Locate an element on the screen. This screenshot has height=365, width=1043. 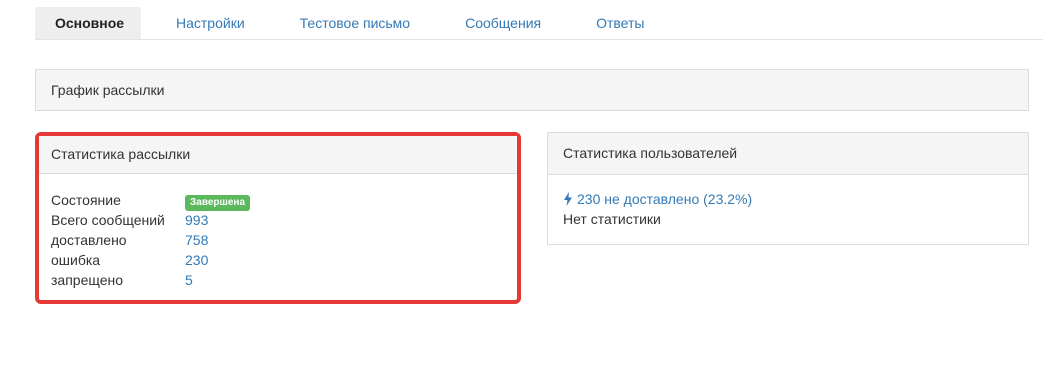
stat-row-status: Состояние Завершена is located at coordinates (278, 200).